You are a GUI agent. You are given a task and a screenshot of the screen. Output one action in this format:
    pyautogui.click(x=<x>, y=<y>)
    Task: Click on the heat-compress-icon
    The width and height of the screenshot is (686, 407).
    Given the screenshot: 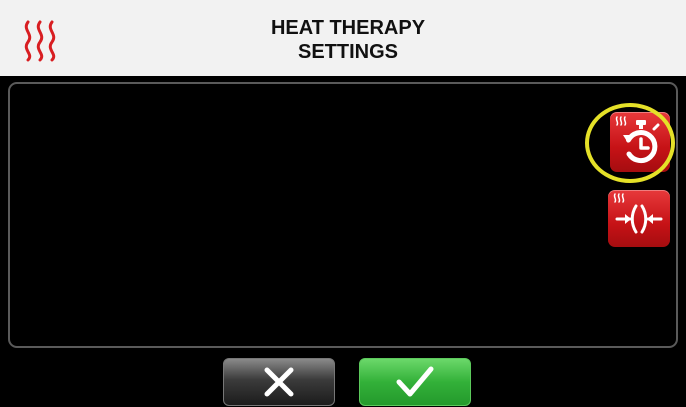 What is the action you would take?
    pyautogui.click(x=638, y=213)
    